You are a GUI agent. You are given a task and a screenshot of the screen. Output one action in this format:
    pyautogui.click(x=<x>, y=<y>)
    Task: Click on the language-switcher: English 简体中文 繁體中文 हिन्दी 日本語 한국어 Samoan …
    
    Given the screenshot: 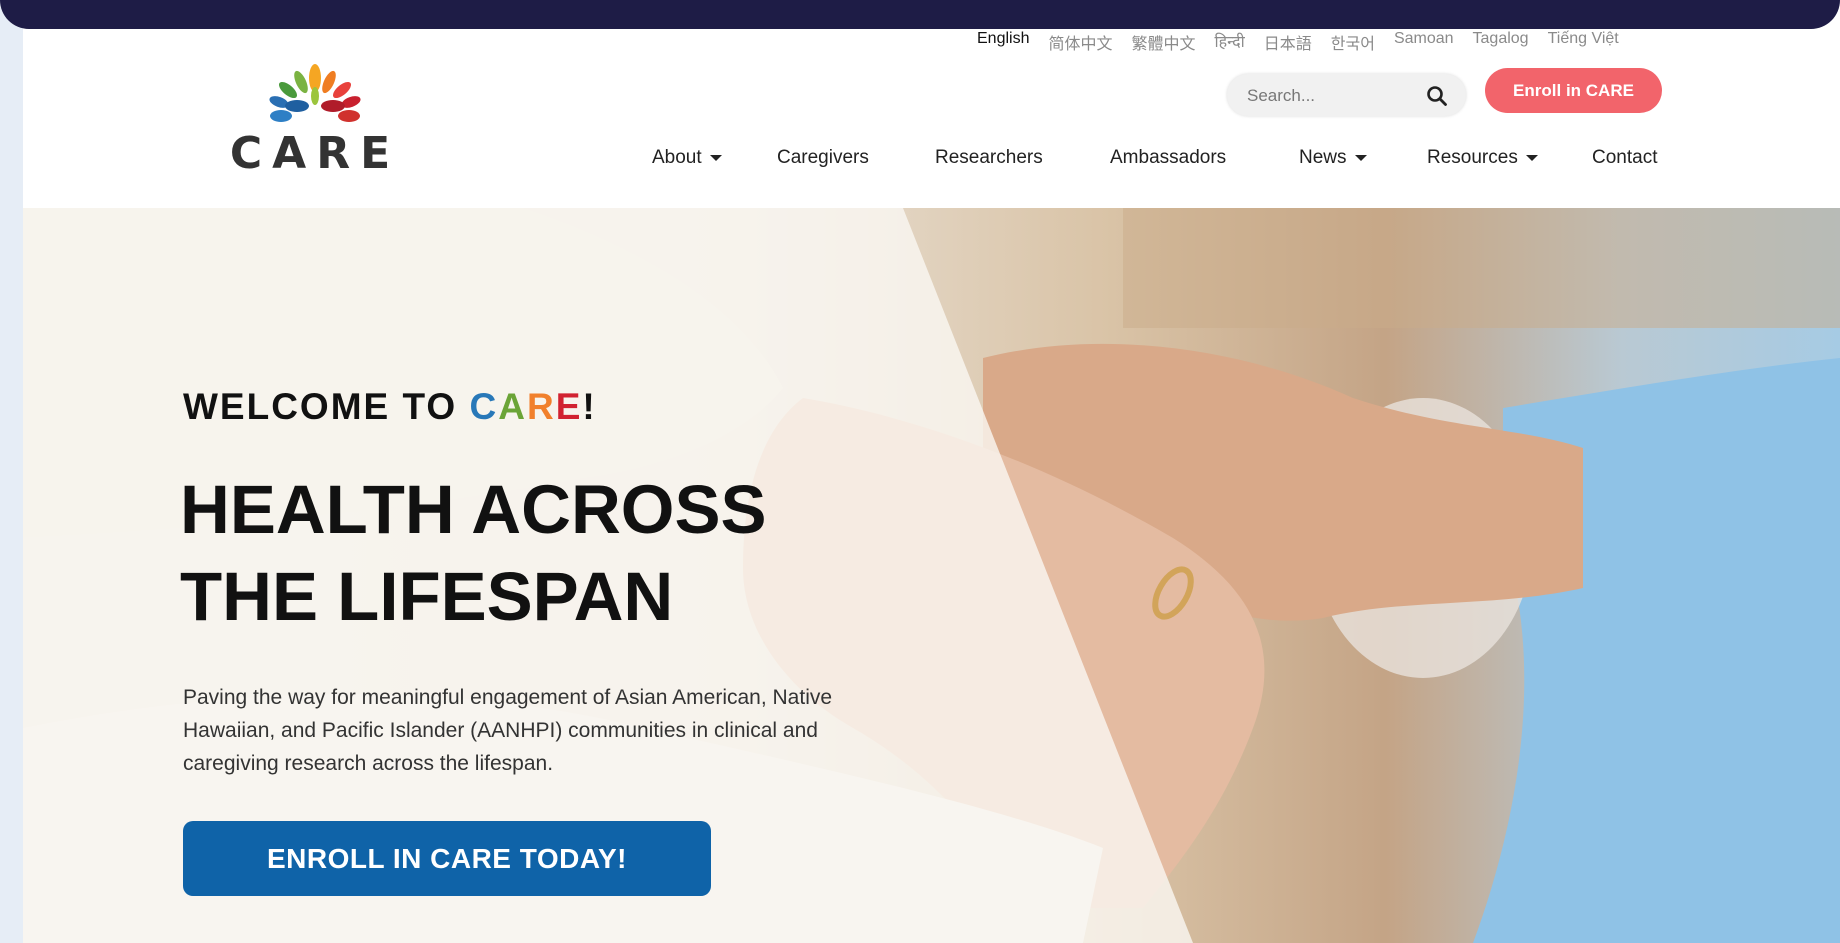 What is the action you would take?
    pyautogui.click(x=1298, y=42)
    